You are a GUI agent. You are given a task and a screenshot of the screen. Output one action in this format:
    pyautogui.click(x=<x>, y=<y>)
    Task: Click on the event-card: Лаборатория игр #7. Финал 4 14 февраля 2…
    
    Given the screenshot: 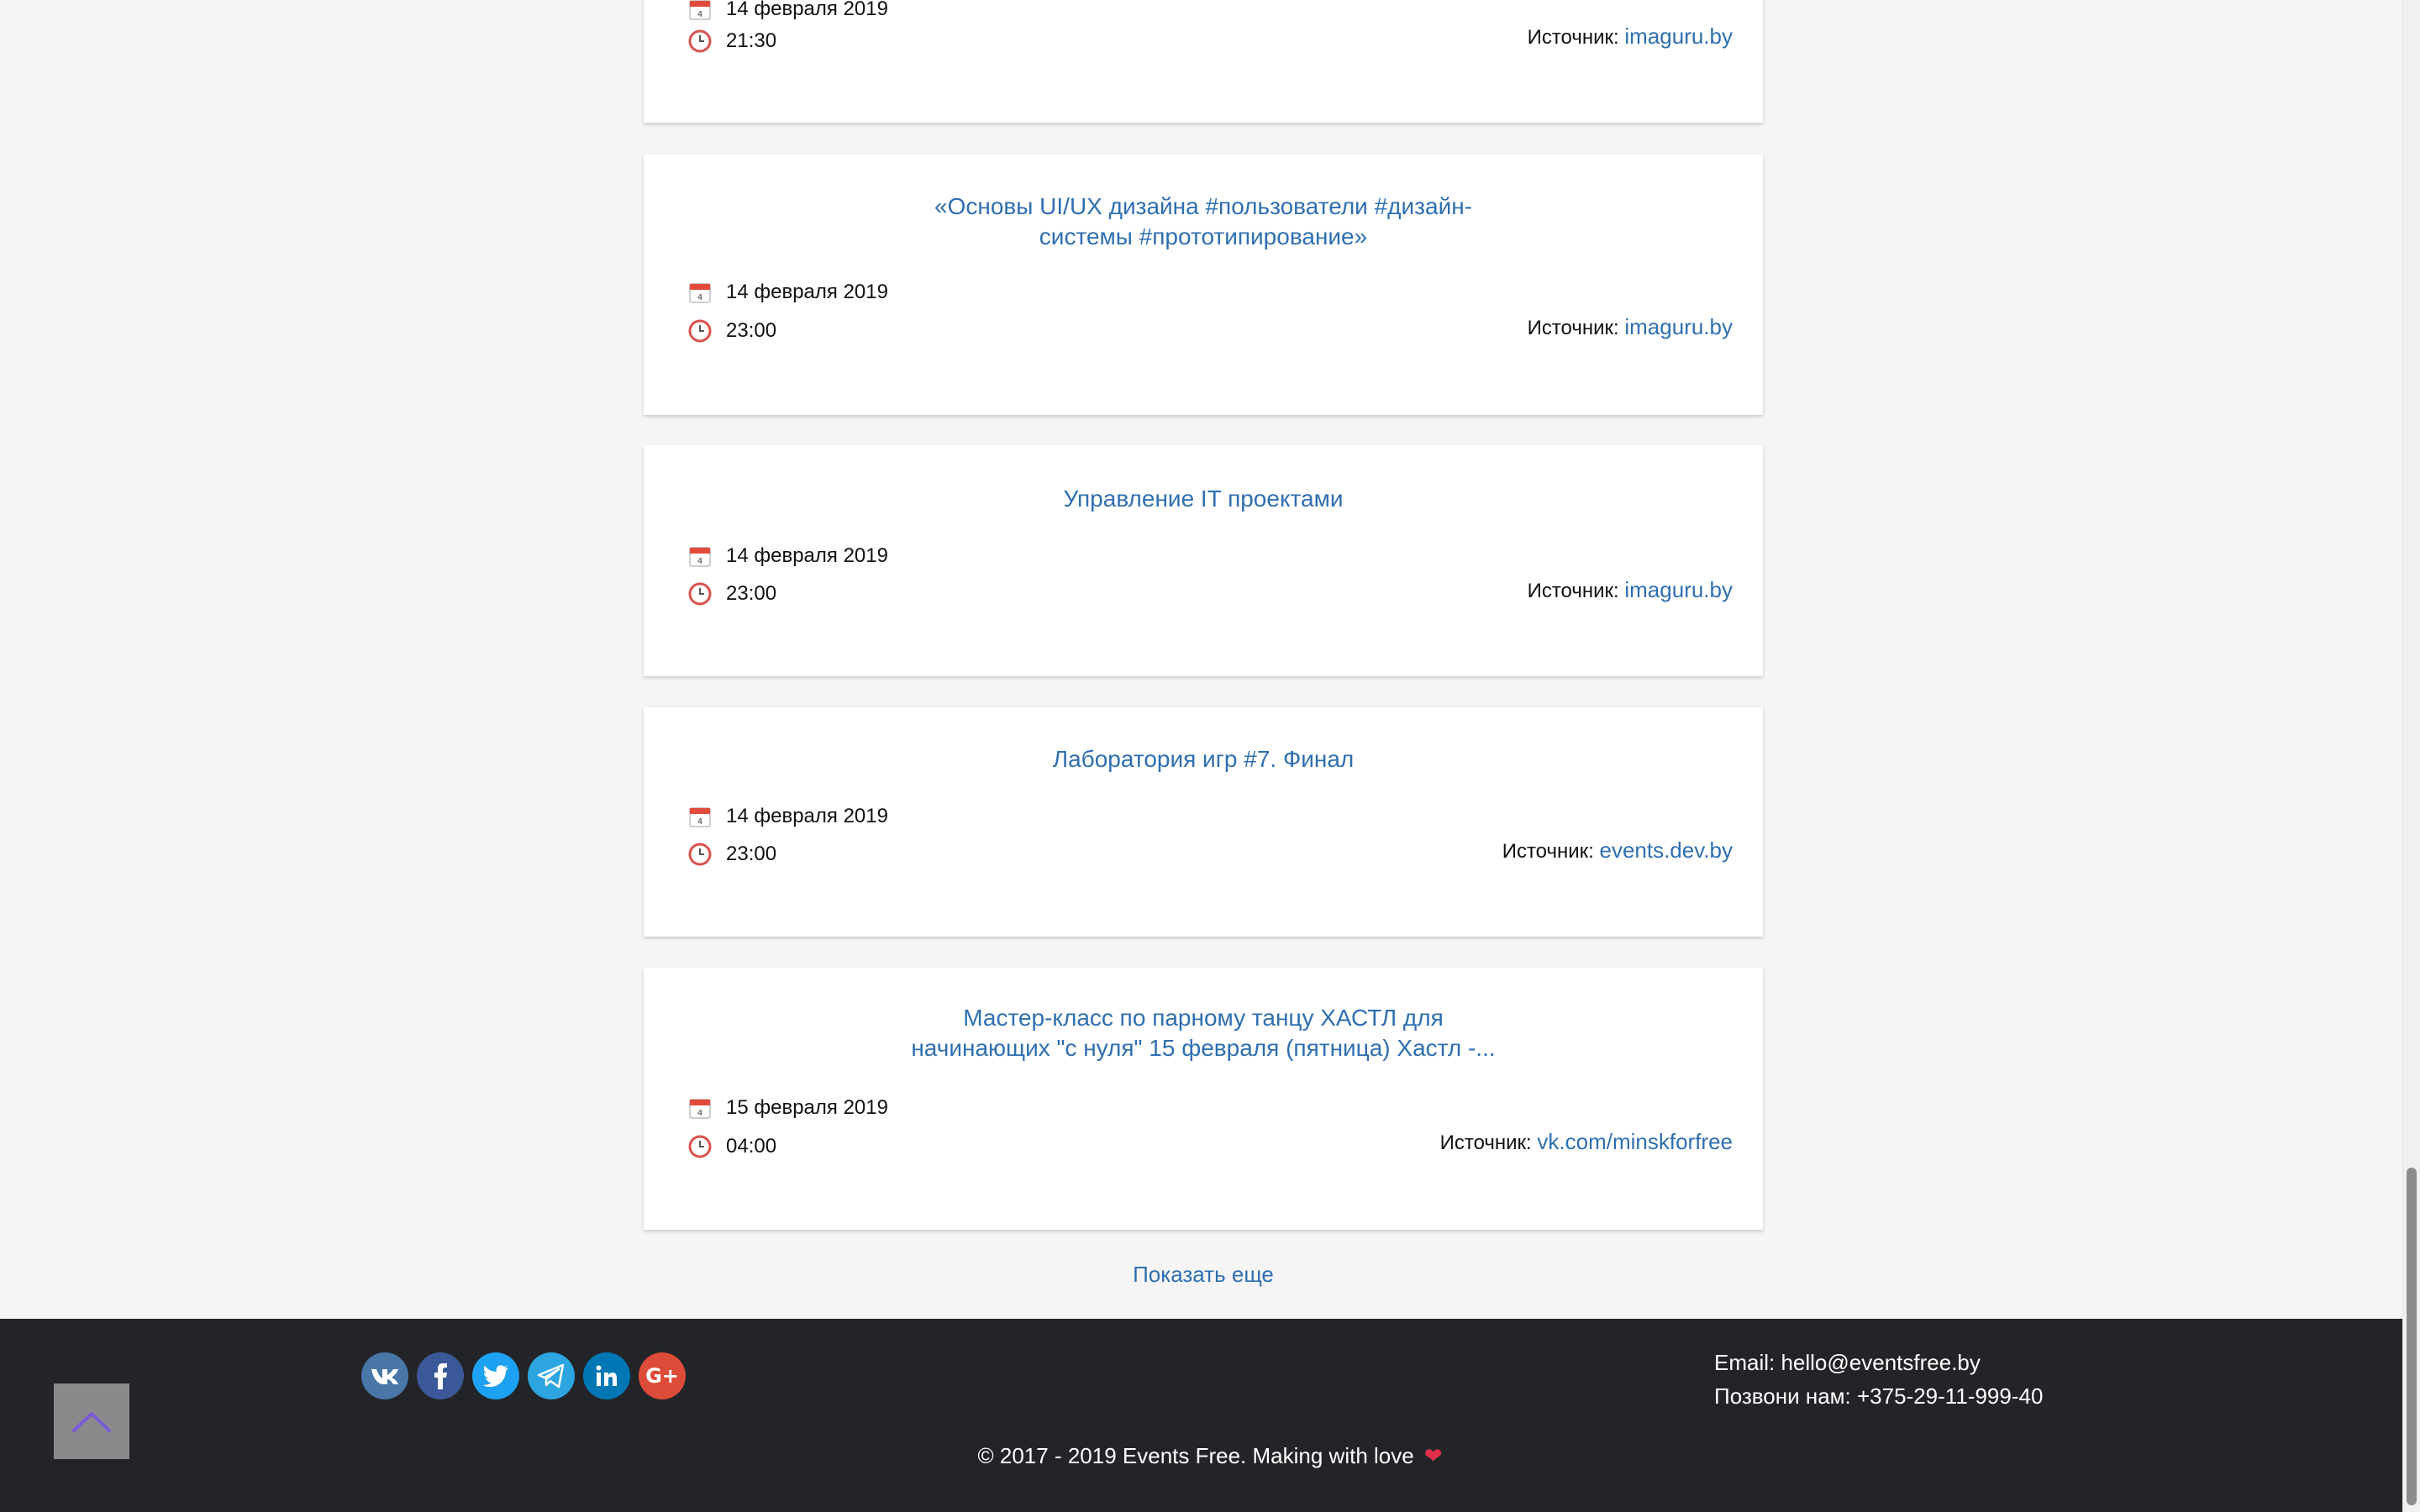 What is the action you would take?
    pyautogui.click(x=1203, y=822)
    